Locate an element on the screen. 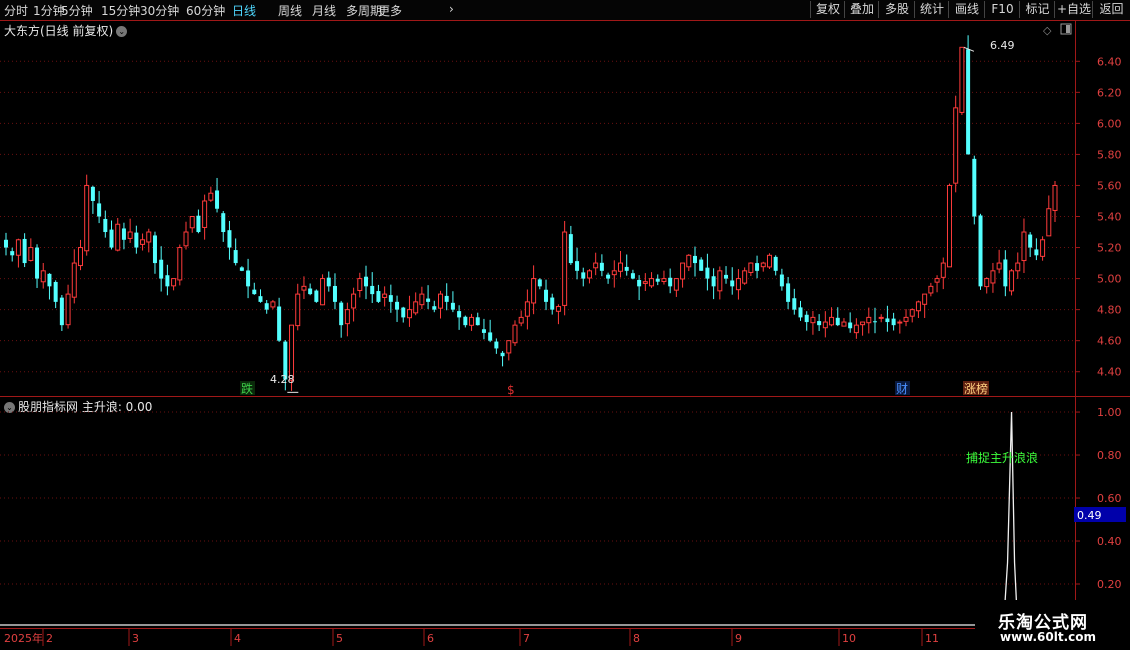 This screenshot has width=1130, height=650. price-tick-label: 5.40 is located at coordinates (1109, 217).